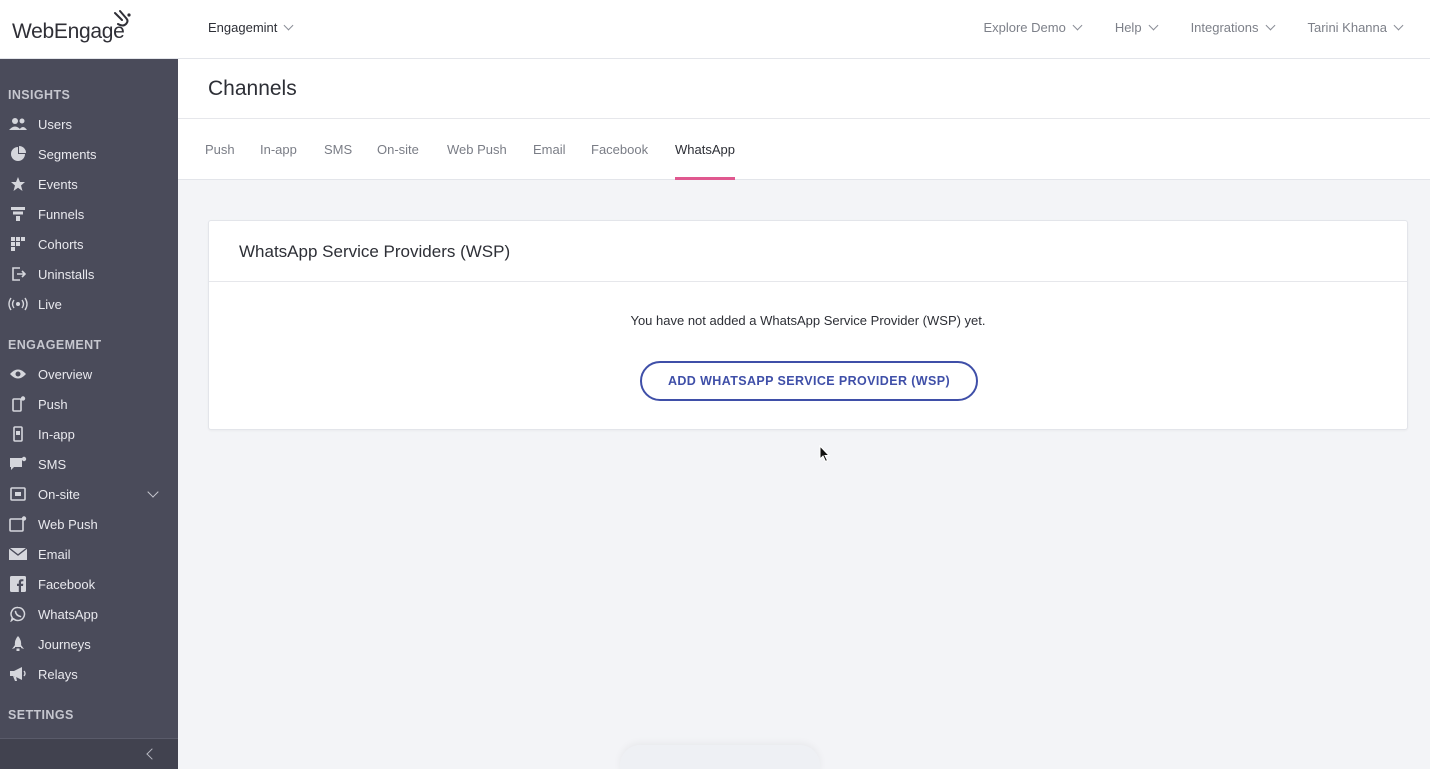  I want to click on tab-facebook: Facebook, so click(619, 161).